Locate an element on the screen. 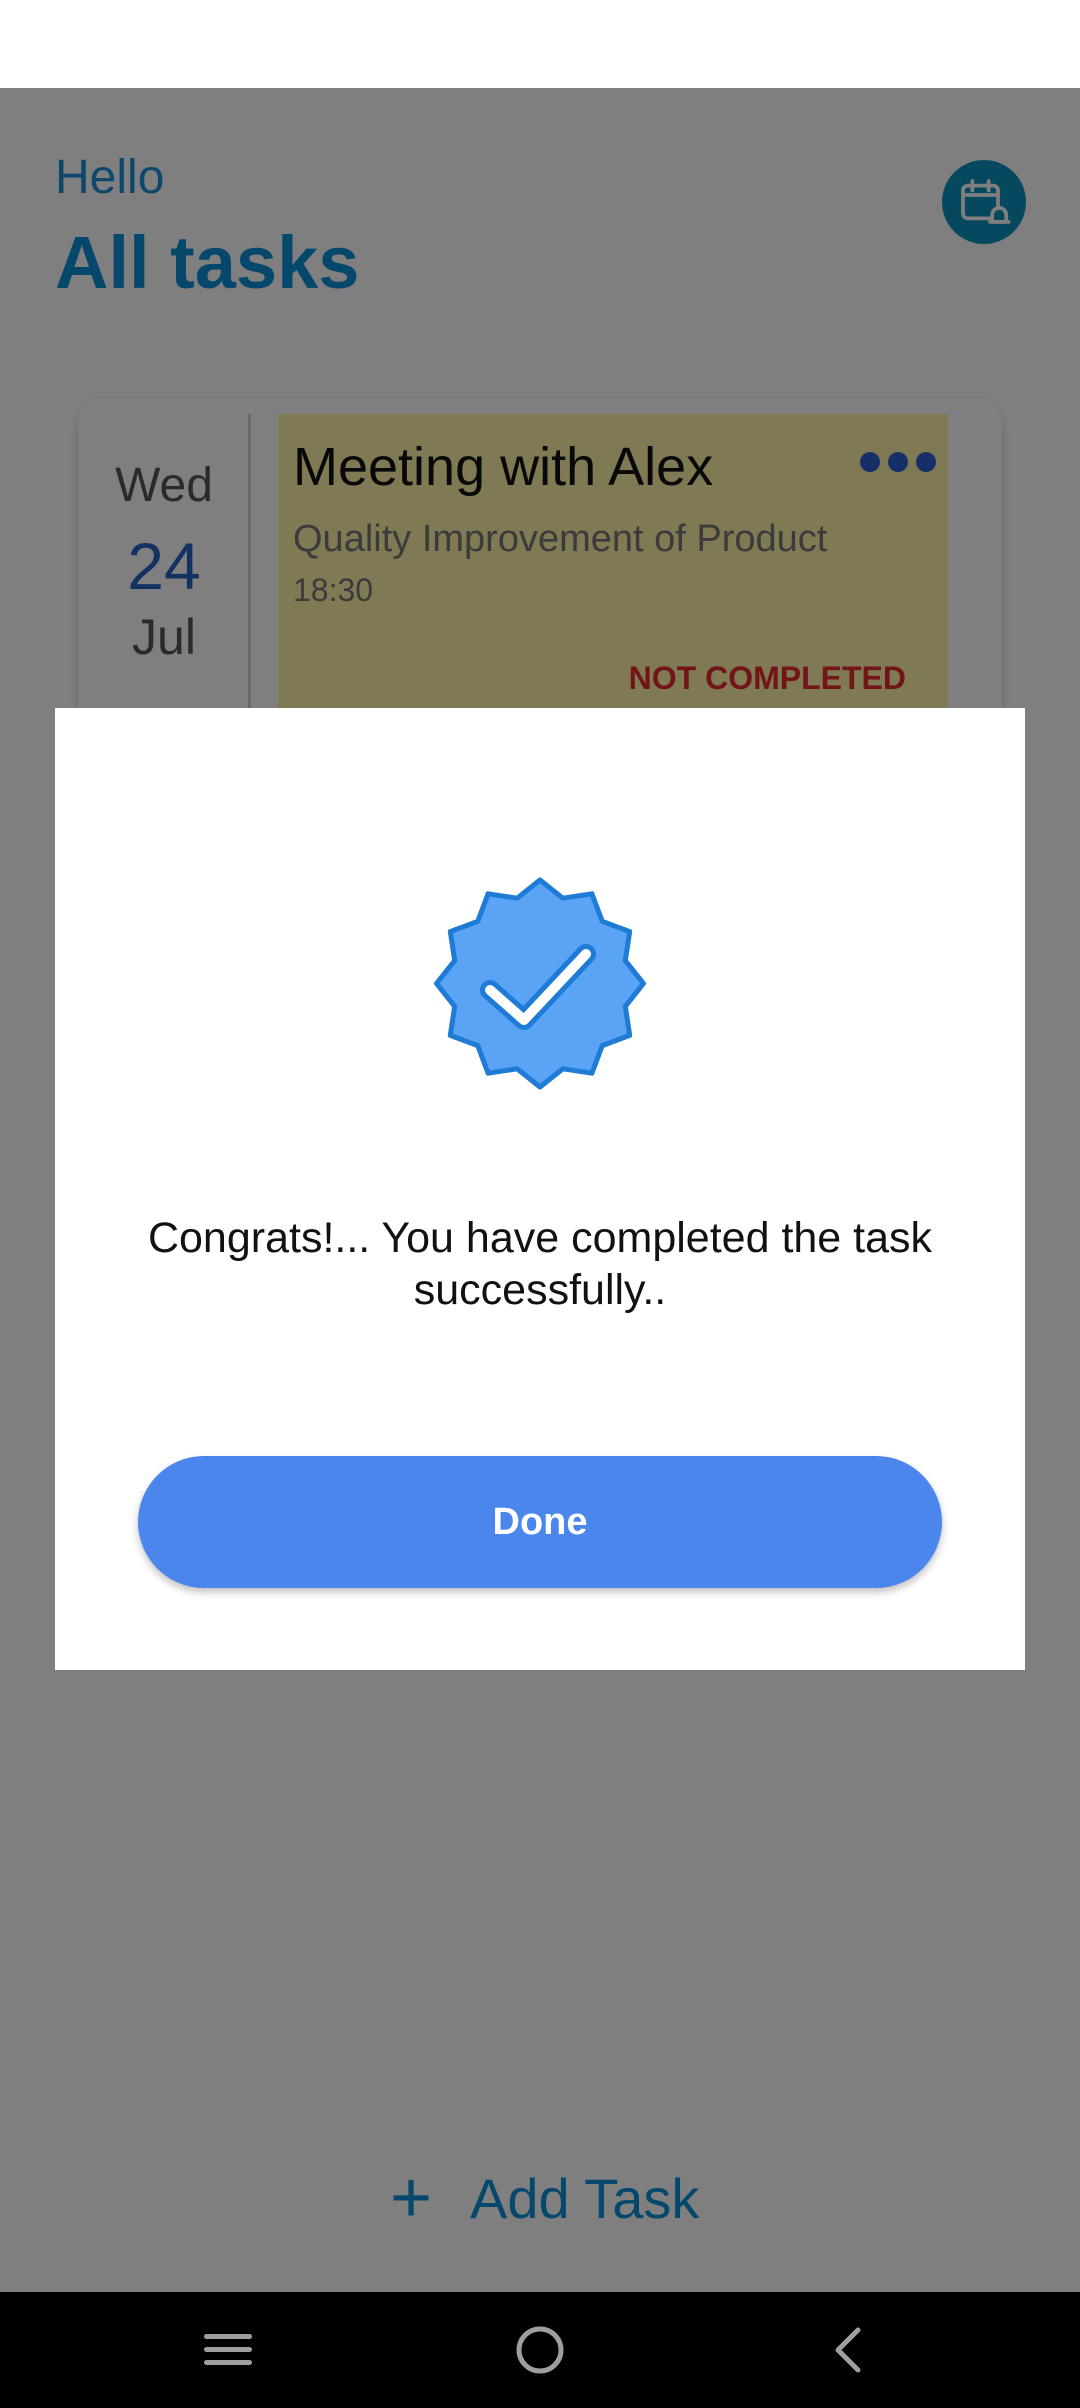  verified-badge-icon is located at coordinates (540, 983).